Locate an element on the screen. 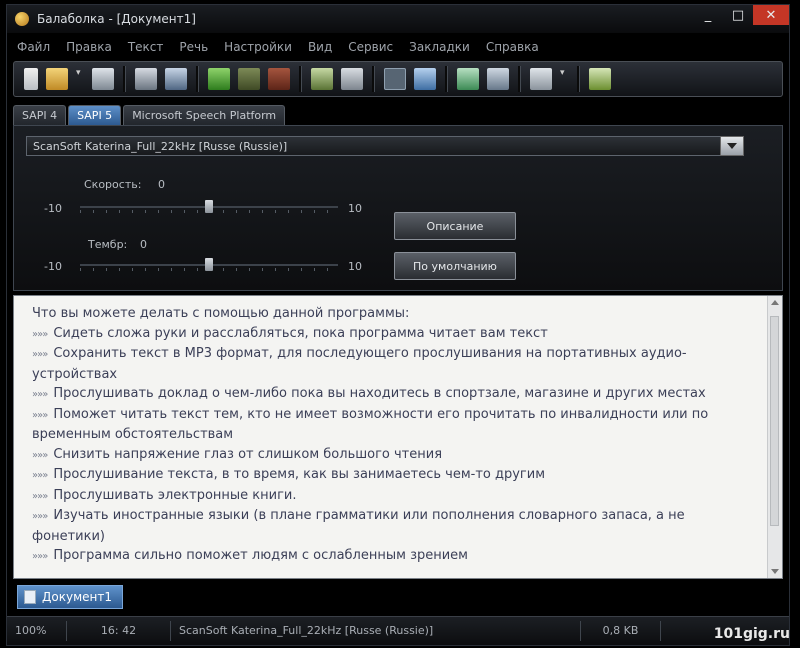 This screenshot has width=800, height=648. minimize-button: _ is located at coordinates (708, 15).